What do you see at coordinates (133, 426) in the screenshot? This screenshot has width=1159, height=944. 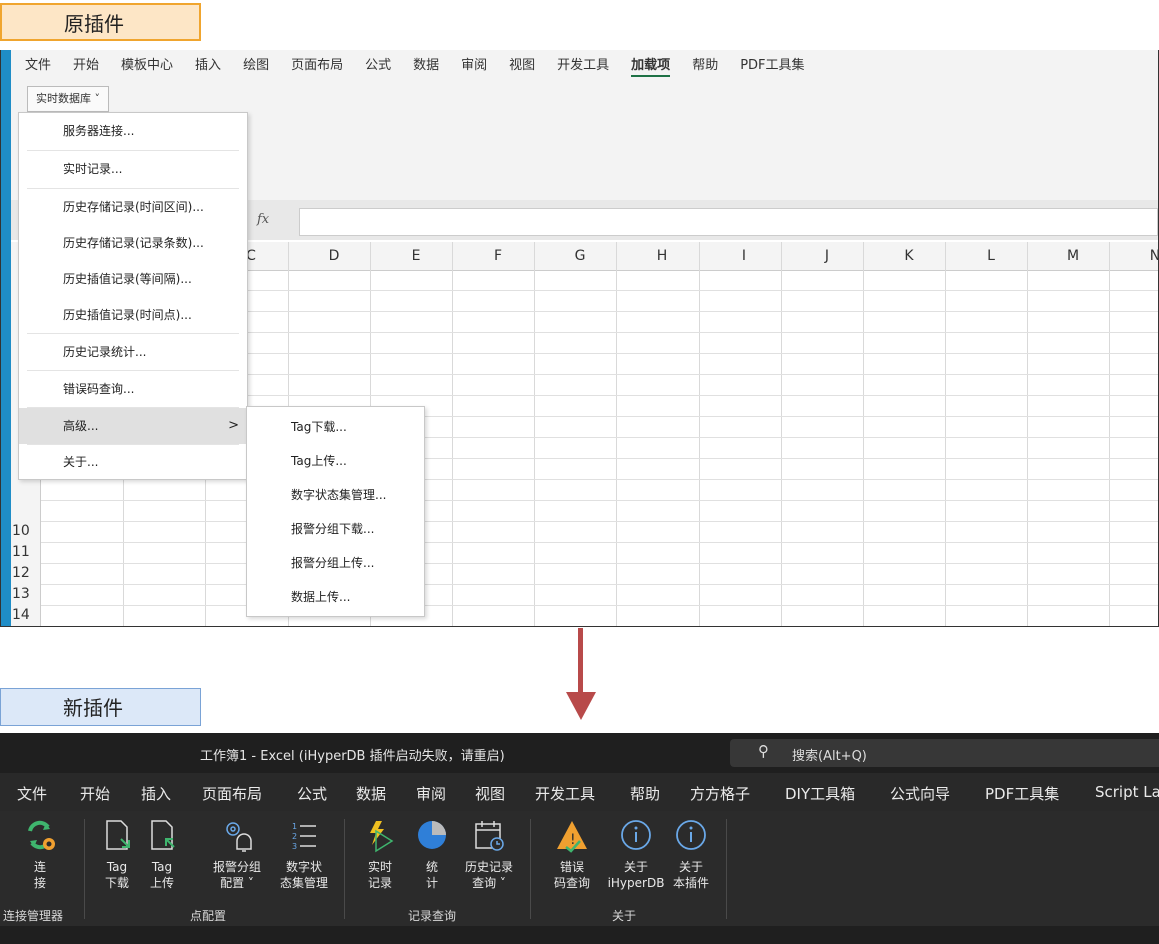 I see `menu-item-advanced: 高级... >` at bounding box center [133, 426].